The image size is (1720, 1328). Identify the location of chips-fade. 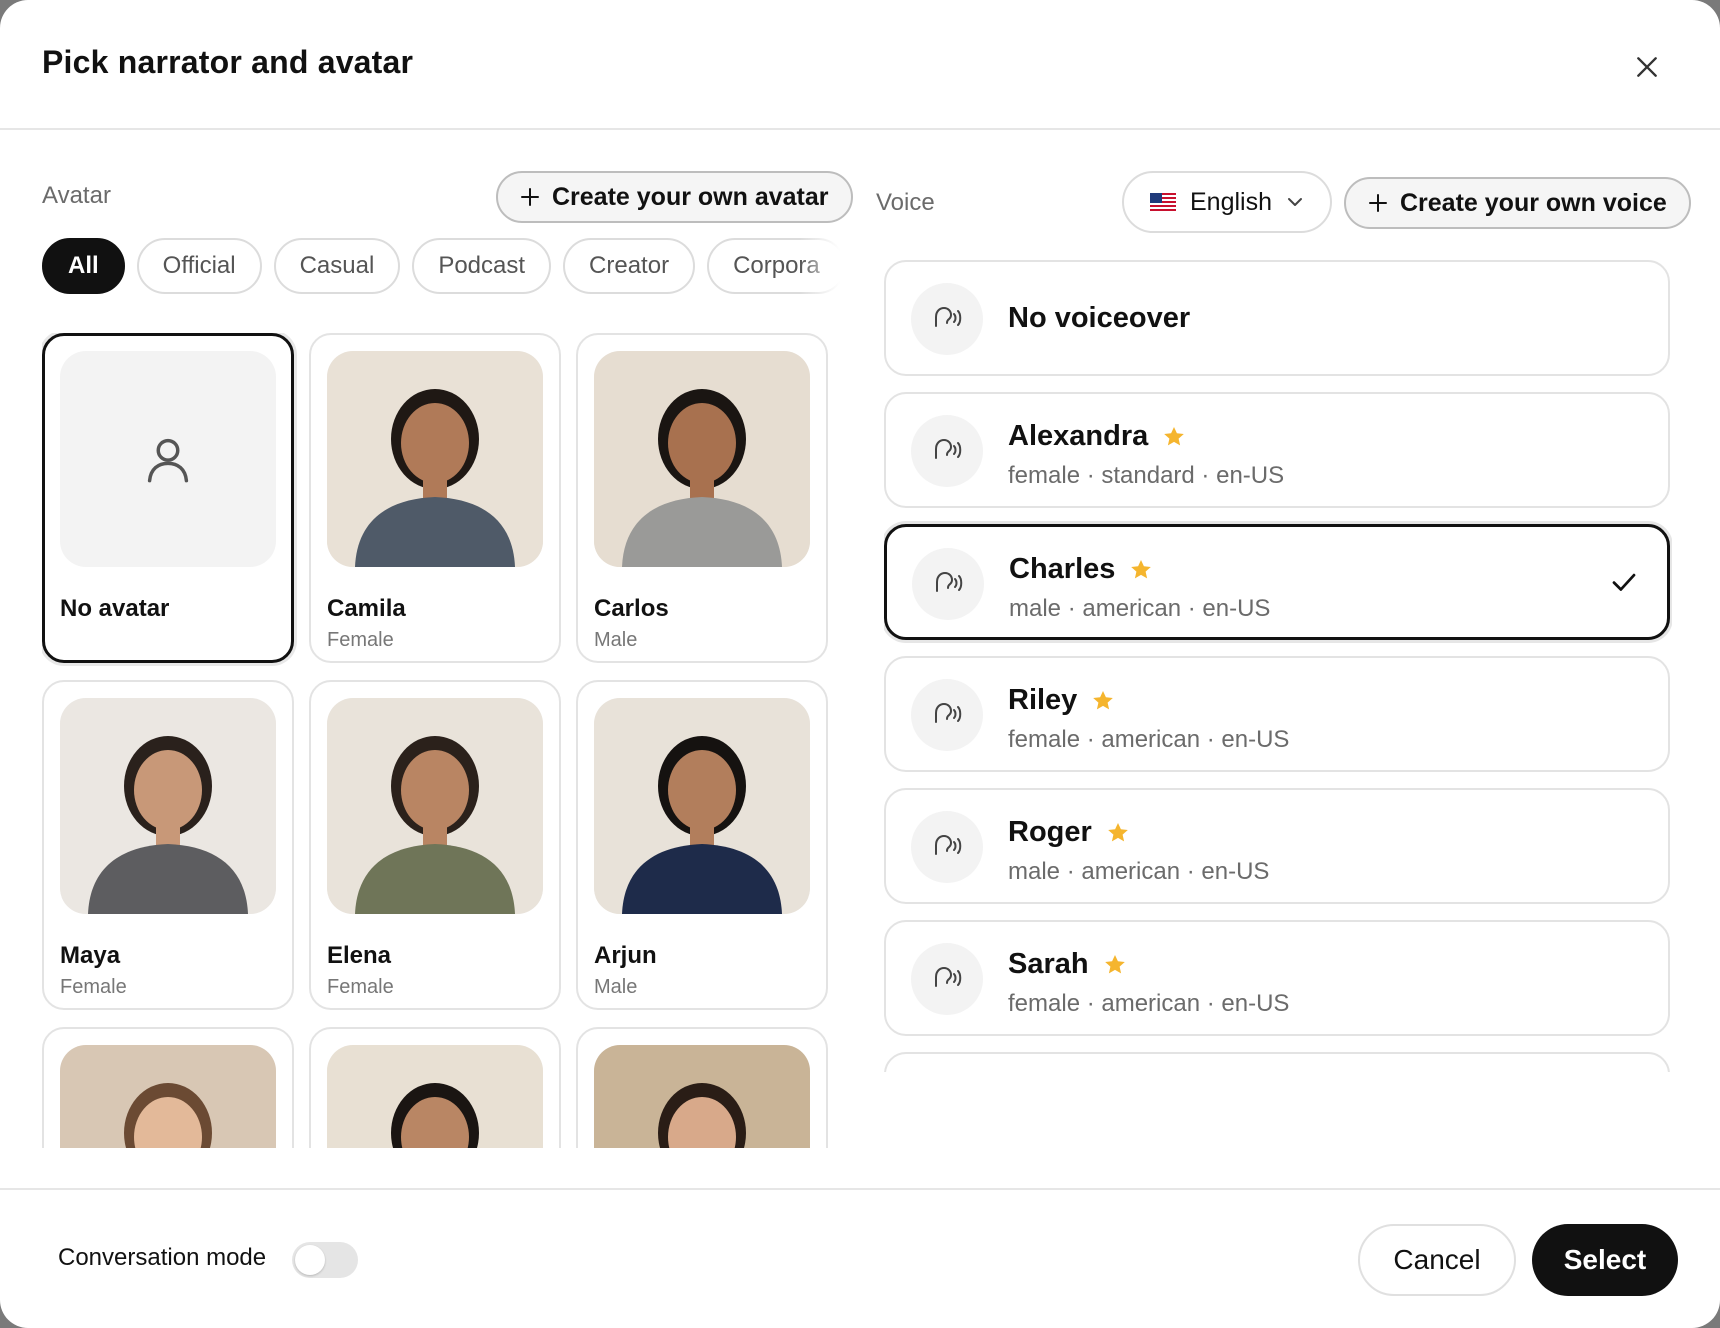
(820, 267).